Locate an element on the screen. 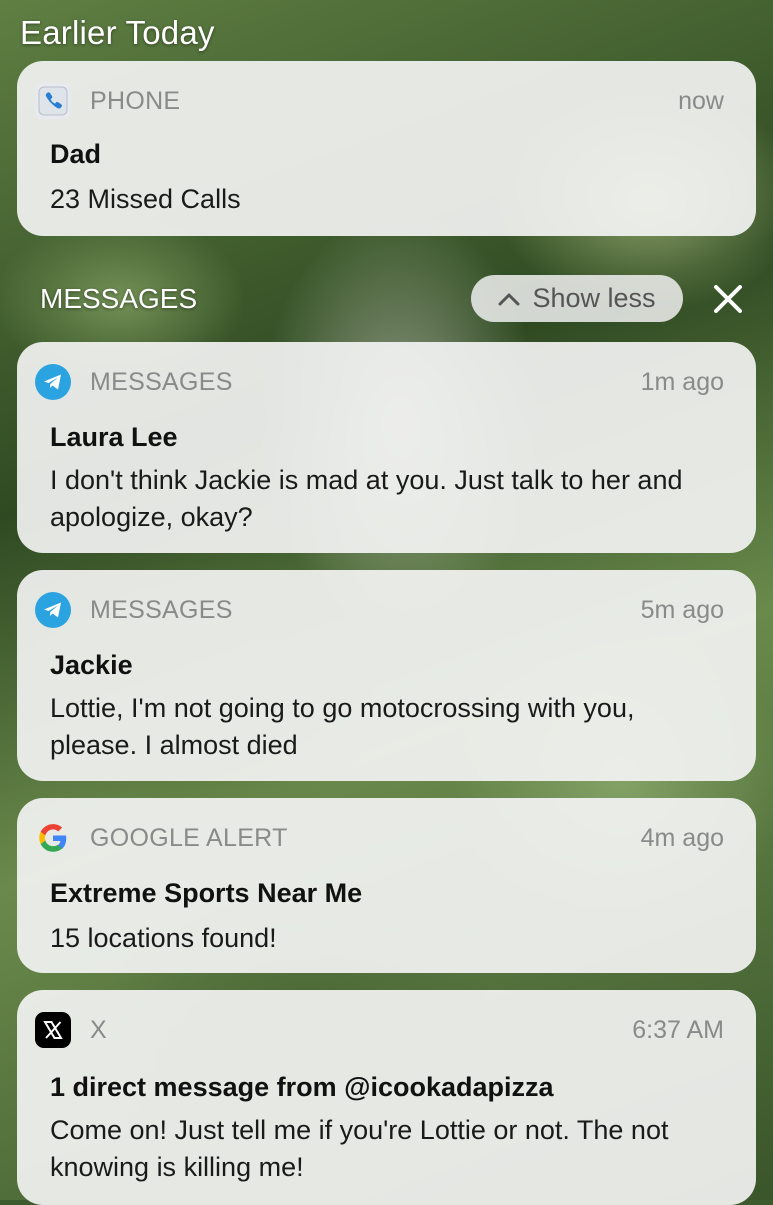 The height and width of the screenshot is (1205, 773). app-name: X is located at coordinates (98, 1029).